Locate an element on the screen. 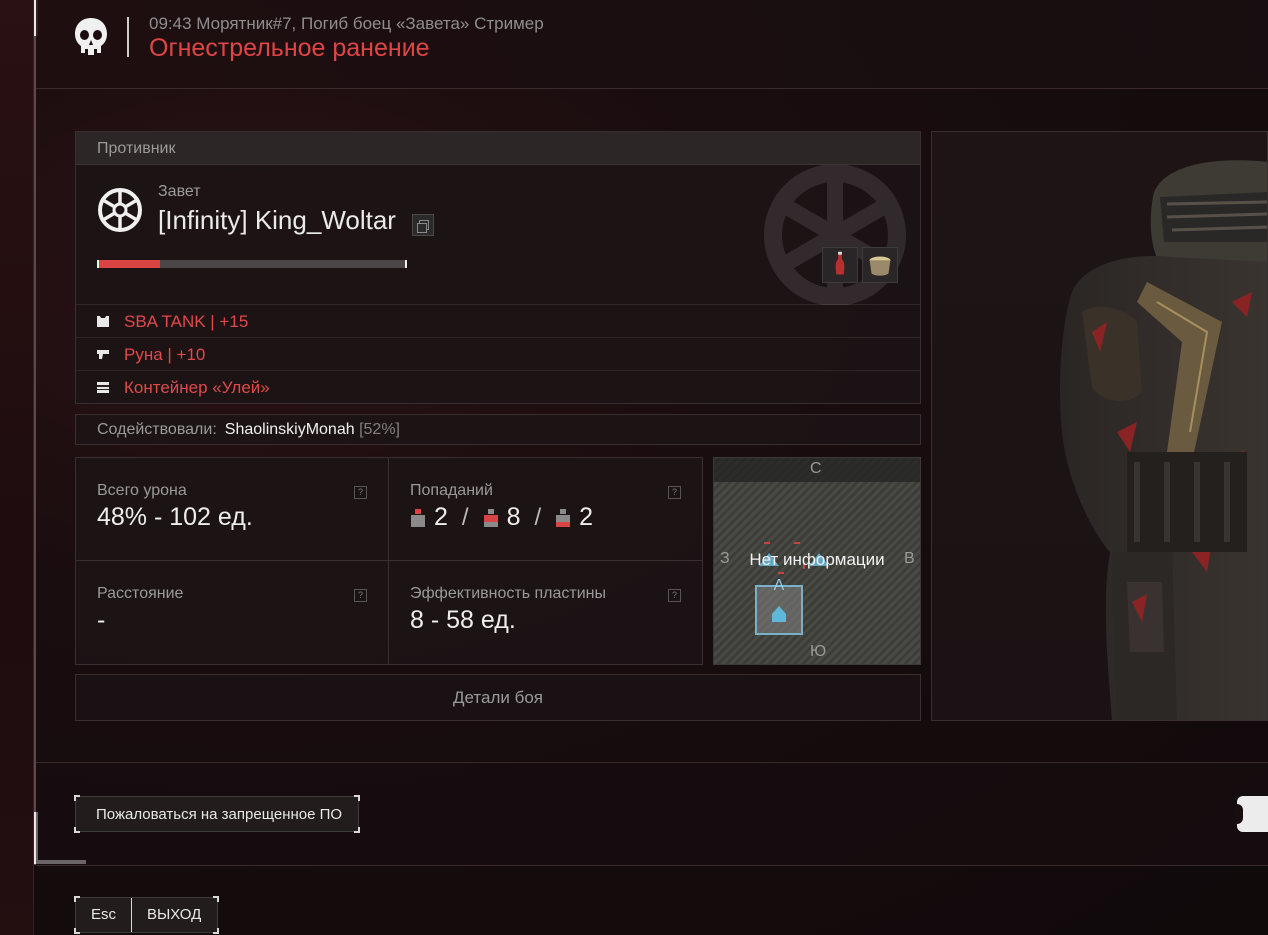 The width and height of the screenshot is (1268, 935). enemy-section-label: Противник is located at coordinates (498, 148).